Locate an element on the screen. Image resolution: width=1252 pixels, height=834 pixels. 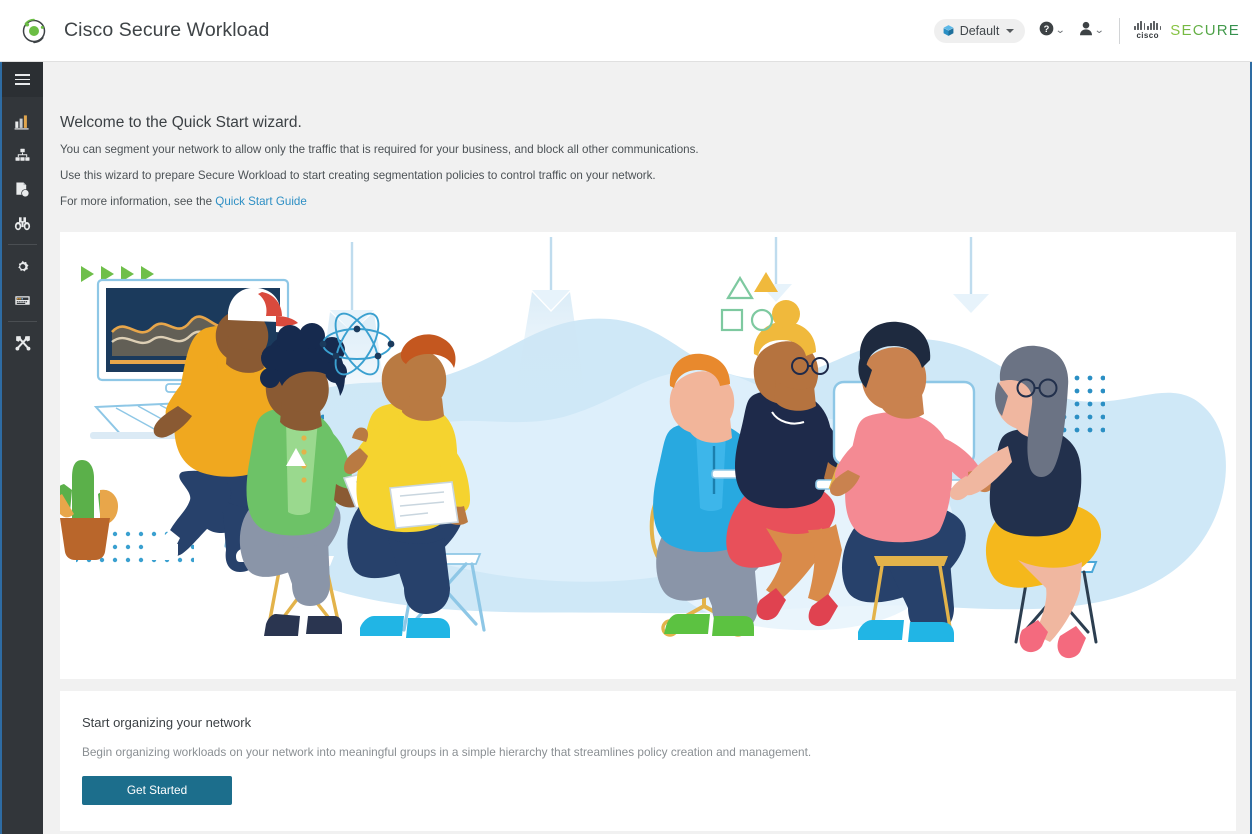
scope-selector-label: Default is located at coordinates (979, 30).